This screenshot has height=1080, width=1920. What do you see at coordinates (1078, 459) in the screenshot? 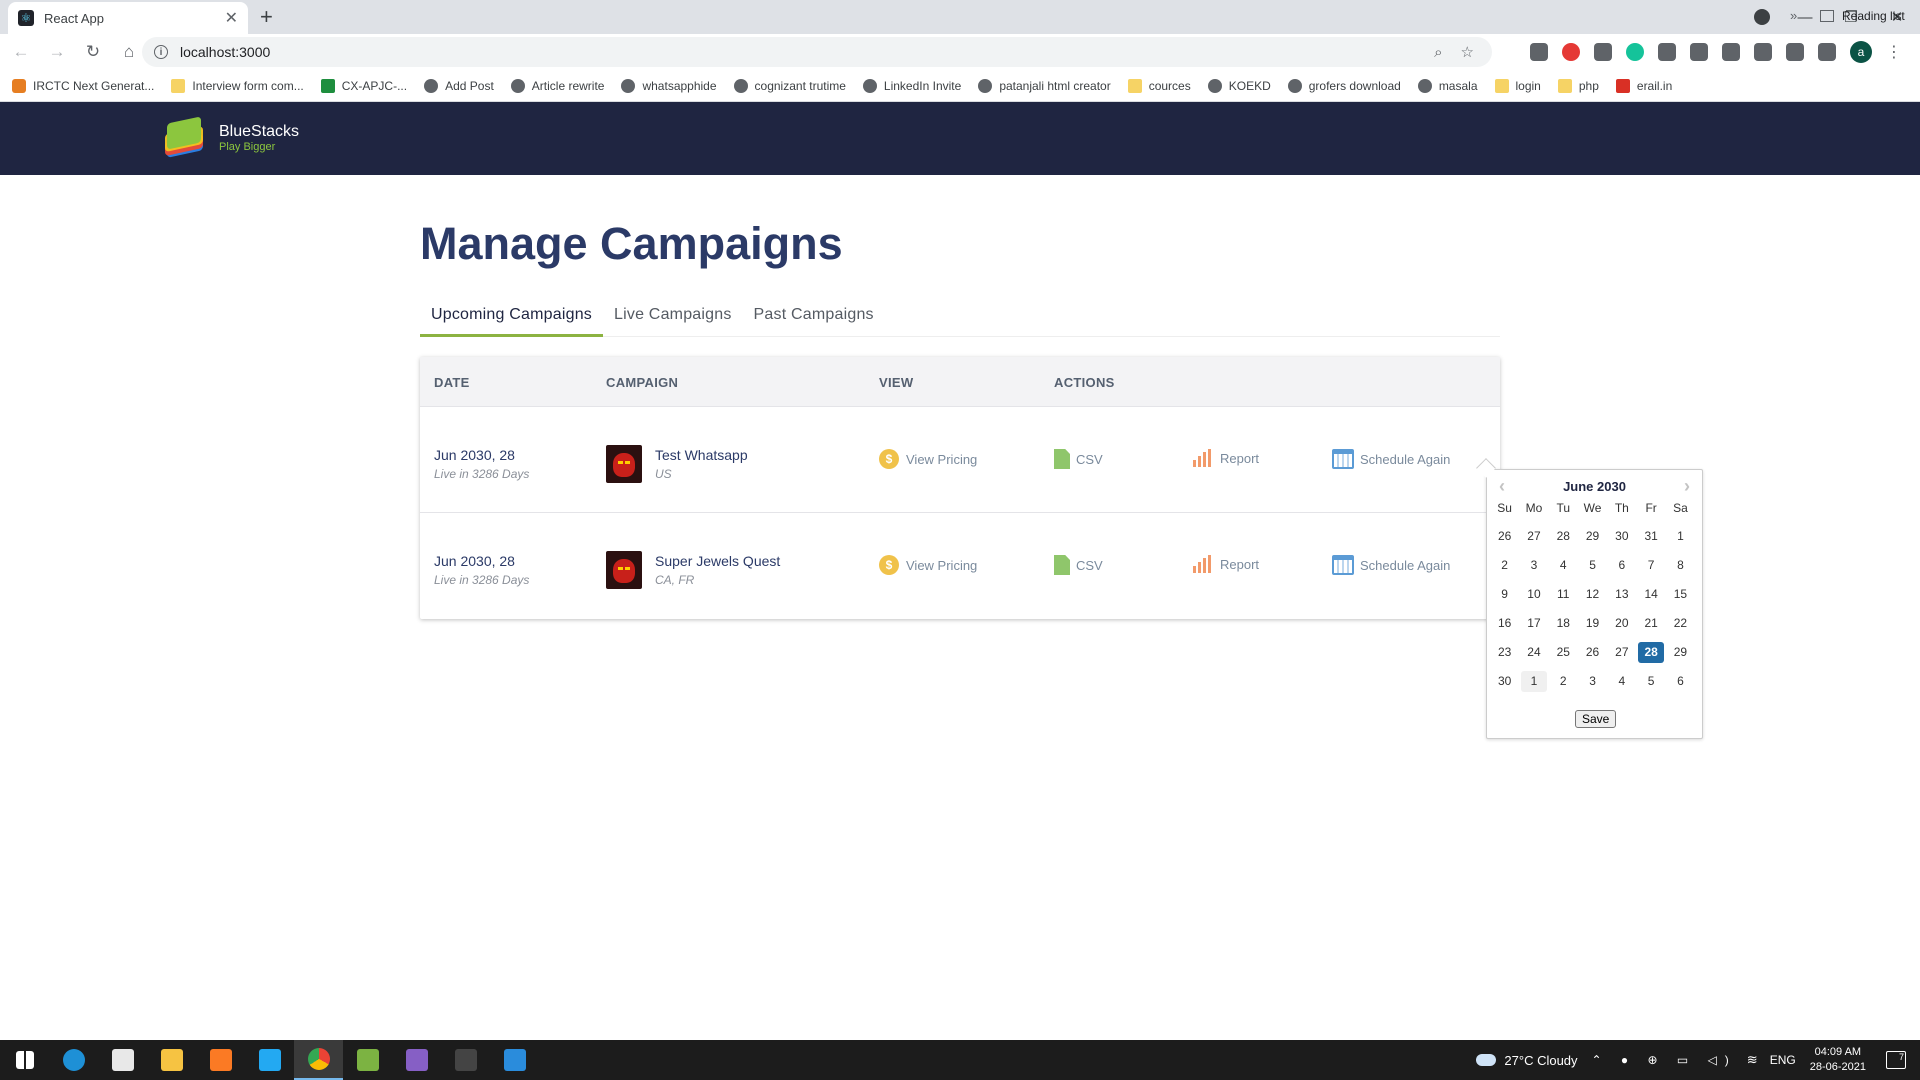
I see `csv-button: CSV` at bounding box center [1078, 459].